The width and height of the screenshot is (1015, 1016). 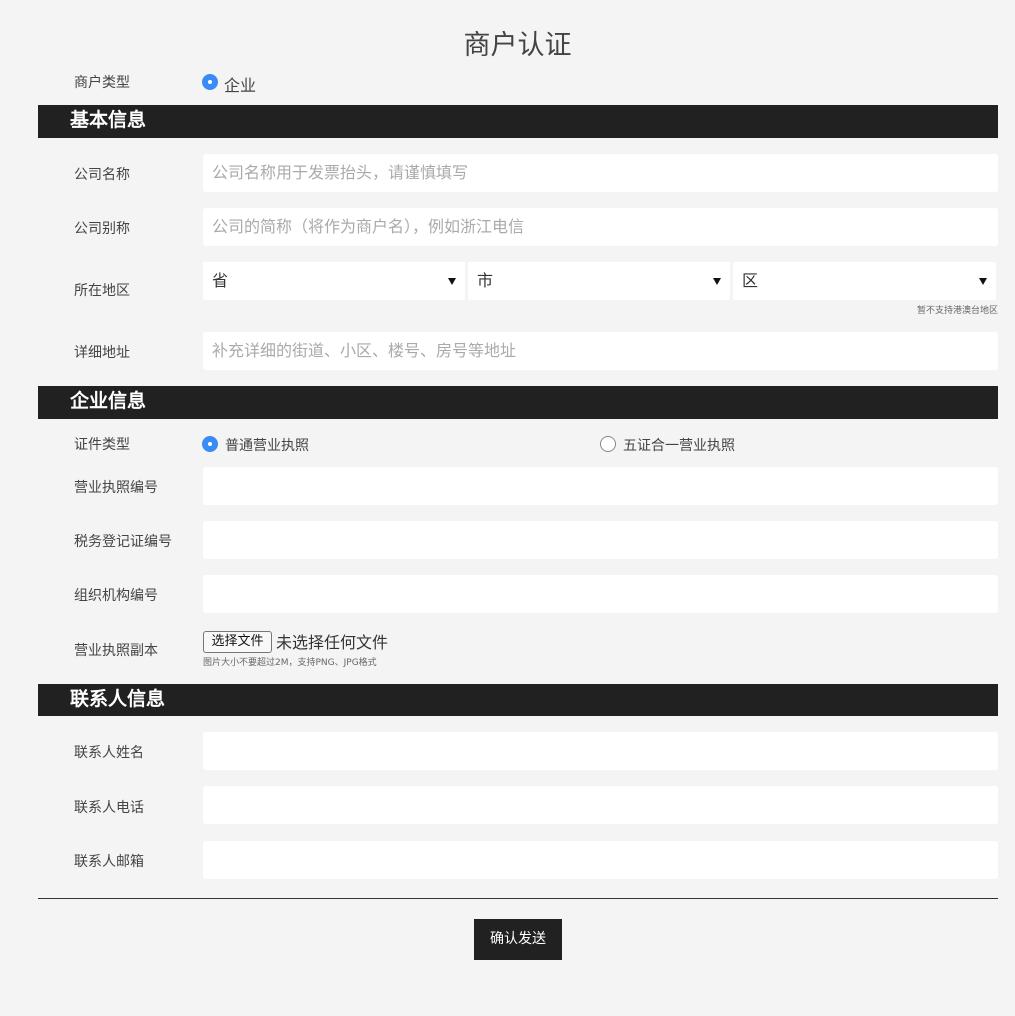 I want to click on merchant-type-enterprise-label: 企业, so click(x=240, y=85).